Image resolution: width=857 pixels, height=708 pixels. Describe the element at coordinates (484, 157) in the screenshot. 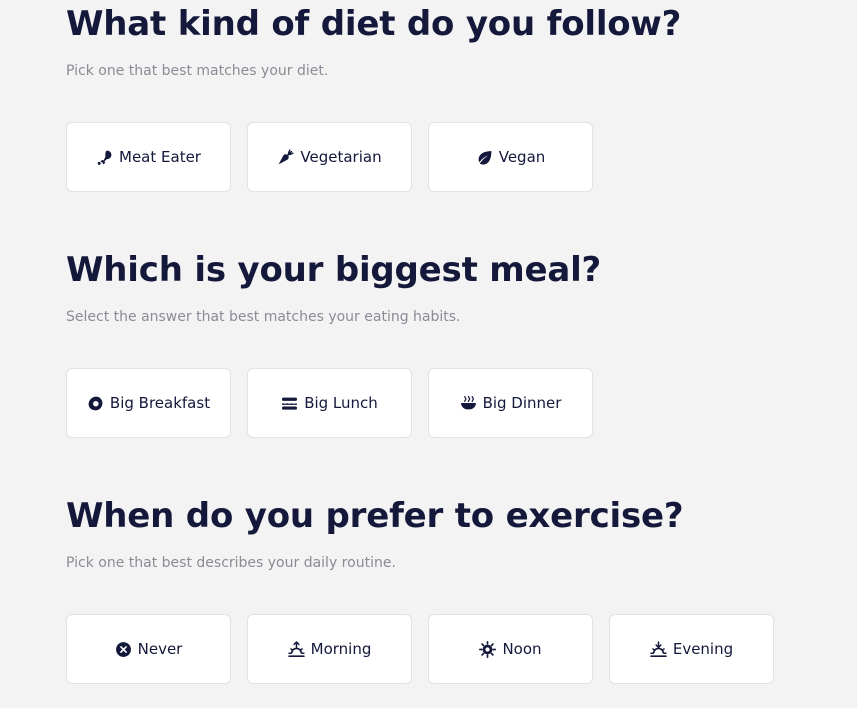

I see `leaf-icon` at that location.